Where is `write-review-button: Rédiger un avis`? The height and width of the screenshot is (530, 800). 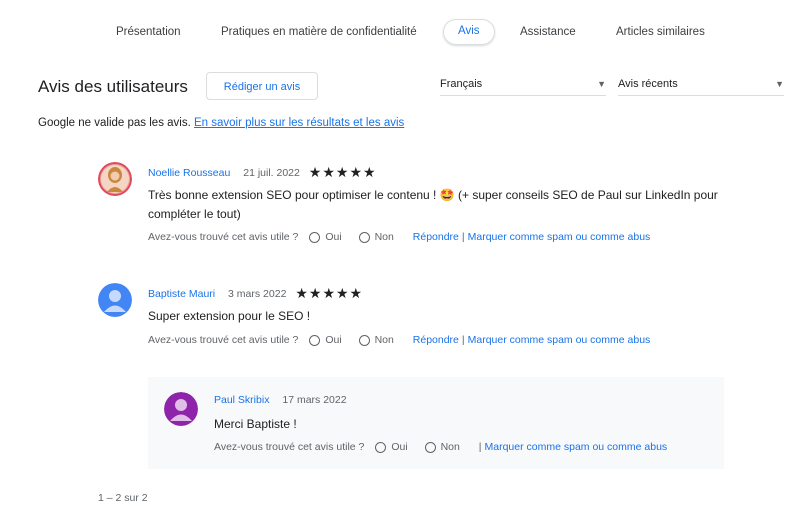
write-review-button: Rédiger un avis is located at coordinates (262, 86).